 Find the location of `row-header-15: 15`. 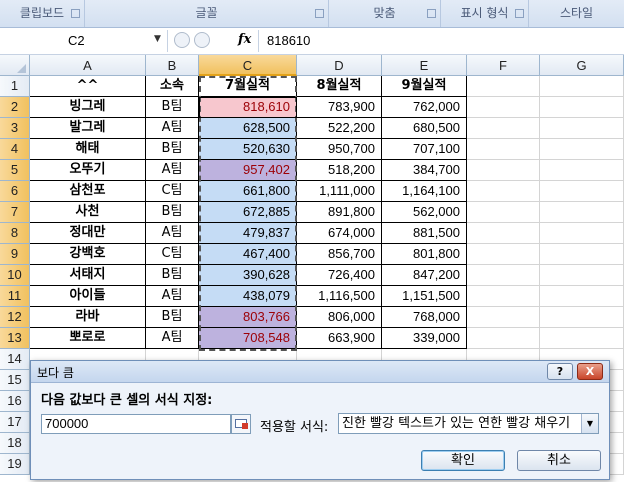

row-header-15: 15 is located at coordinates (15, 380).